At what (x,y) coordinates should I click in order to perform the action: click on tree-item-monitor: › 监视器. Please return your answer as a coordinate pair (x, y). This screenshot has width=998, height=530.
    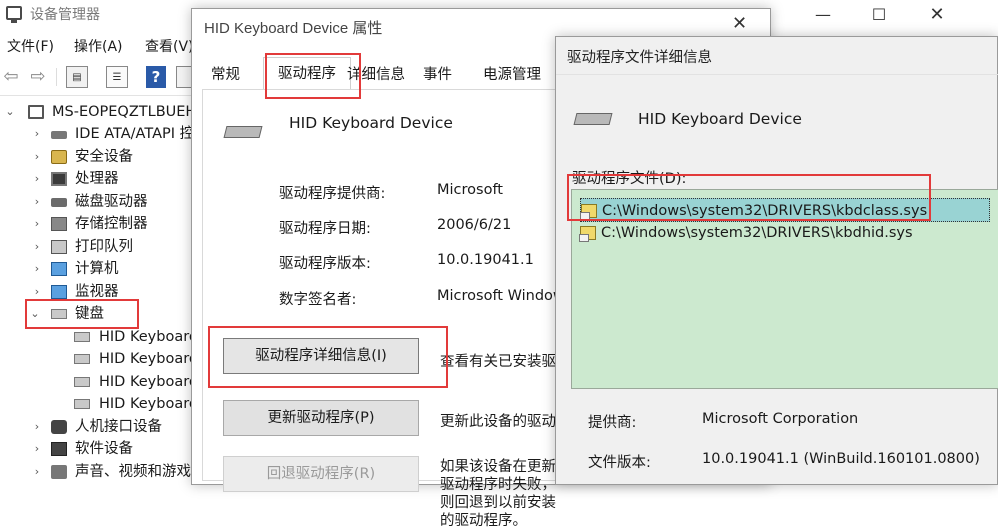
    Looking at the image, I should click on (100, 292).